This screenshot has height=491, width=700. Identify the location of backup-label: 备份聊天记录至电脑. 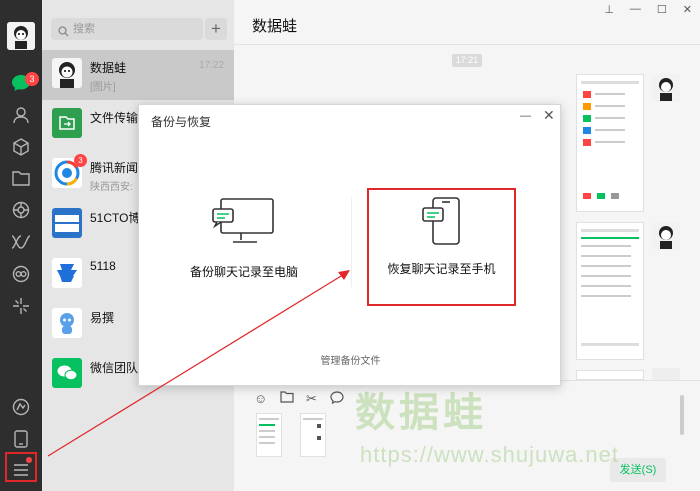
(243, 272).